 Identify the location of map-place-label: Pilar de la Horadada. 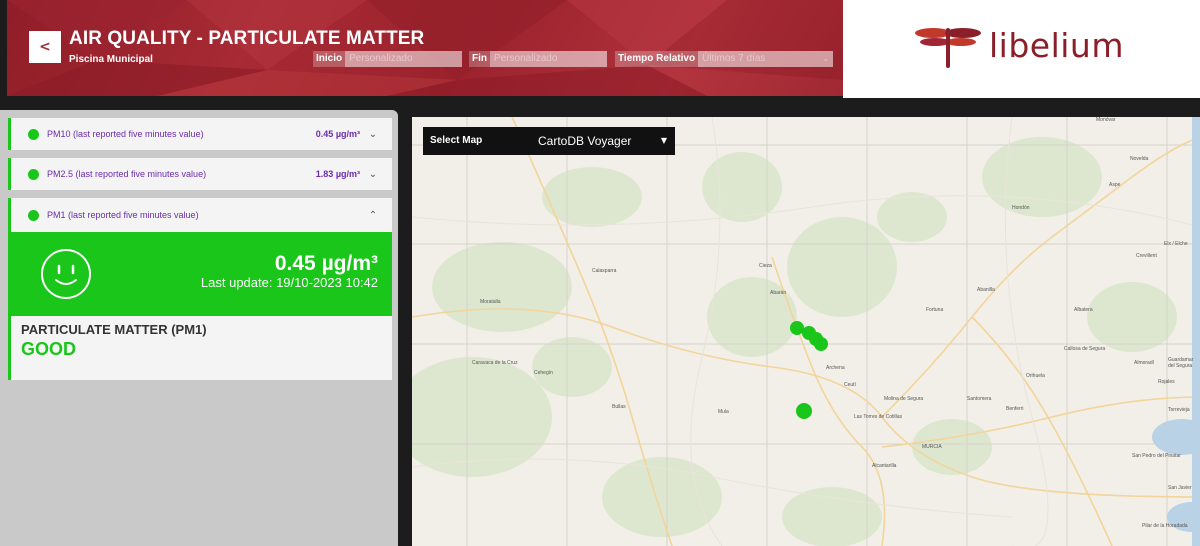
(1165, 526).